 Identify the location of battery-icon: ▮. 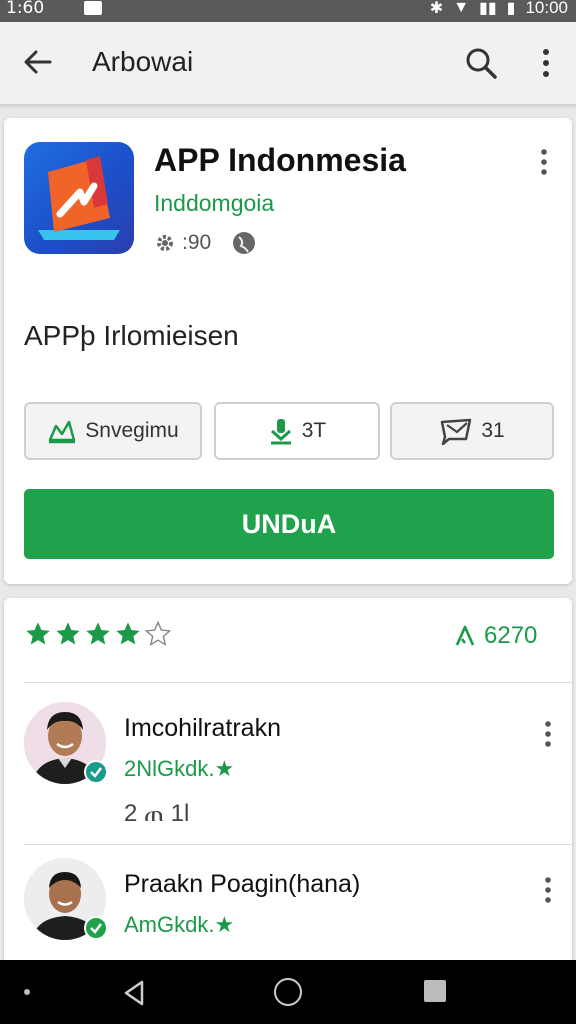
(511, 8).